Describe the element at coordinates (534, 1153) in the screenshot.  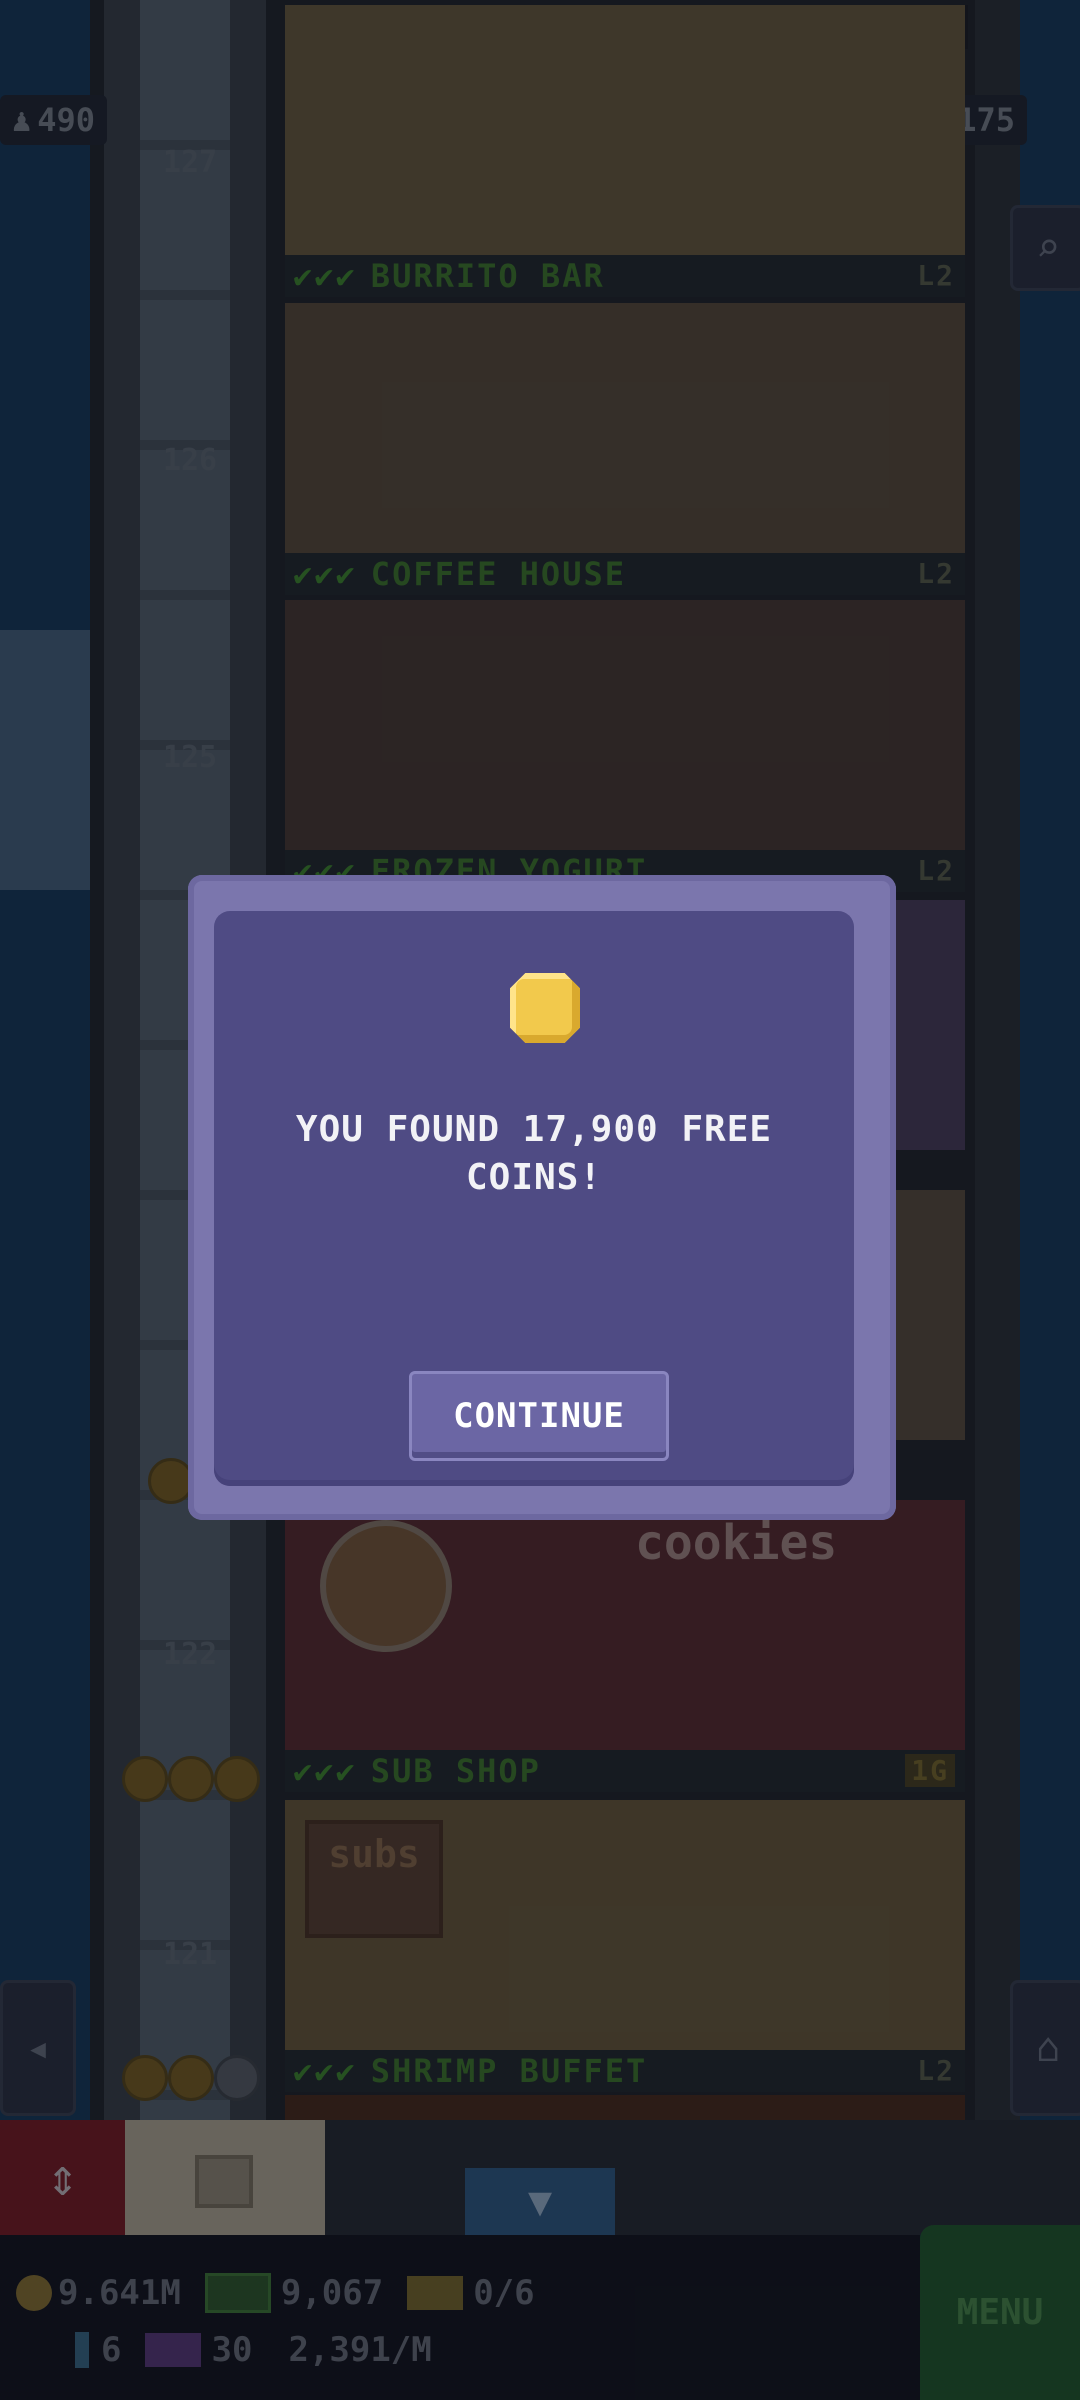
I see `dialog-message: YOU FOUND 17,900 FREE COINS!` at that location.